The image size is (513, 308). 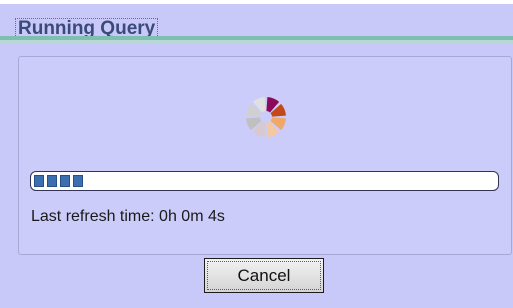 I want to click on progress-fill, so click(x=58, y=181).